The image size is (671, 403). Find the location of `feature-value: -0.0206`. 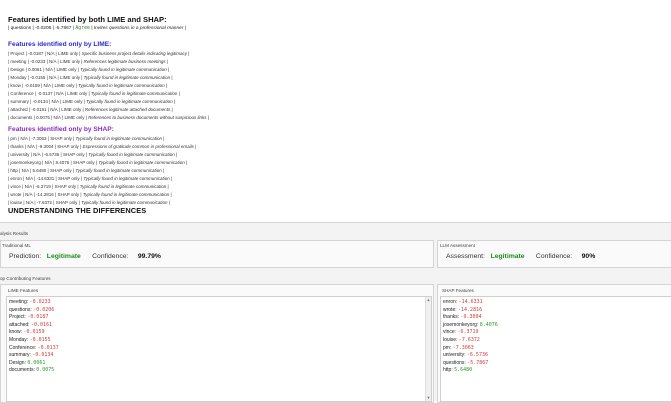

feature-value: -0.0206 is located at coordinates (44, 309).